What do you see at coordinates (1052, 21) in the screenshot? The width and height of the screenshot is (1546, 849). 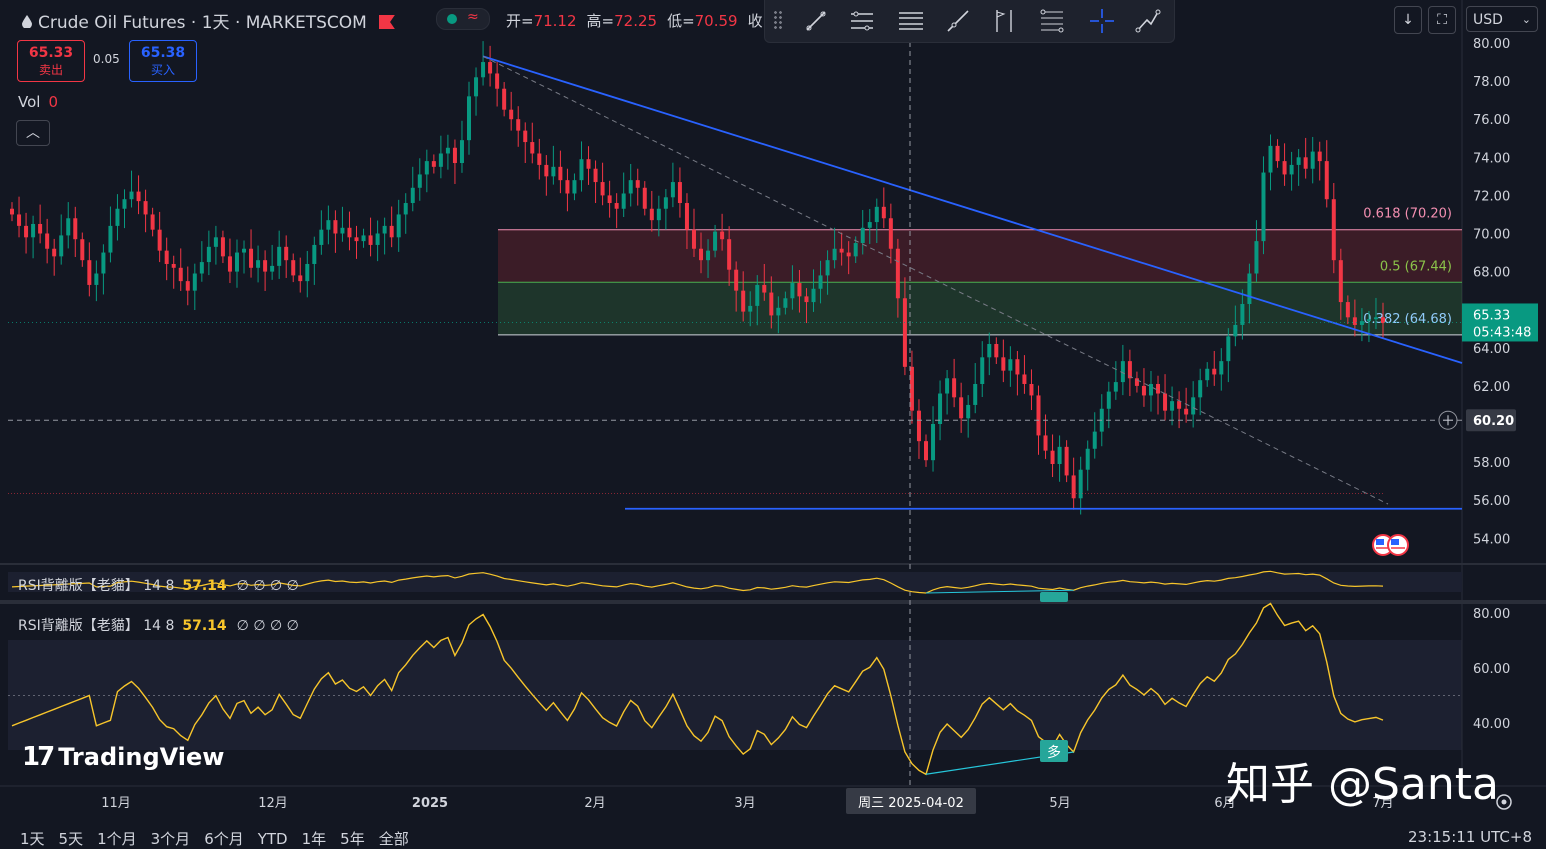 I see `gann-box-tool-icon` at bounding box center [1052, 21].